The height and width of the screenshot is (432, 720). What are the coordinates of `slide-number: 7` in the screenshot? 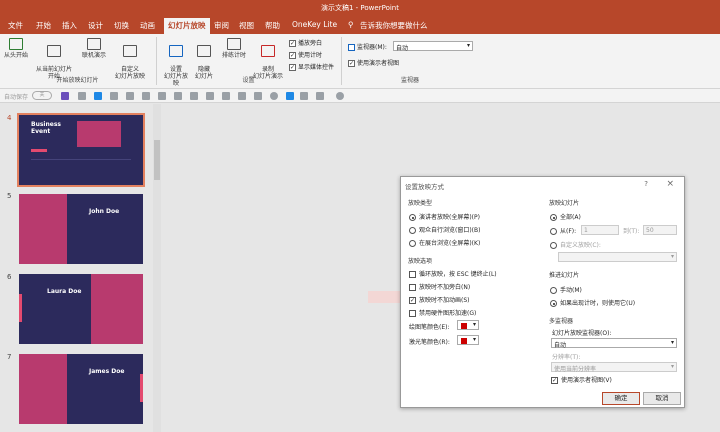 It's located at (9, 357).